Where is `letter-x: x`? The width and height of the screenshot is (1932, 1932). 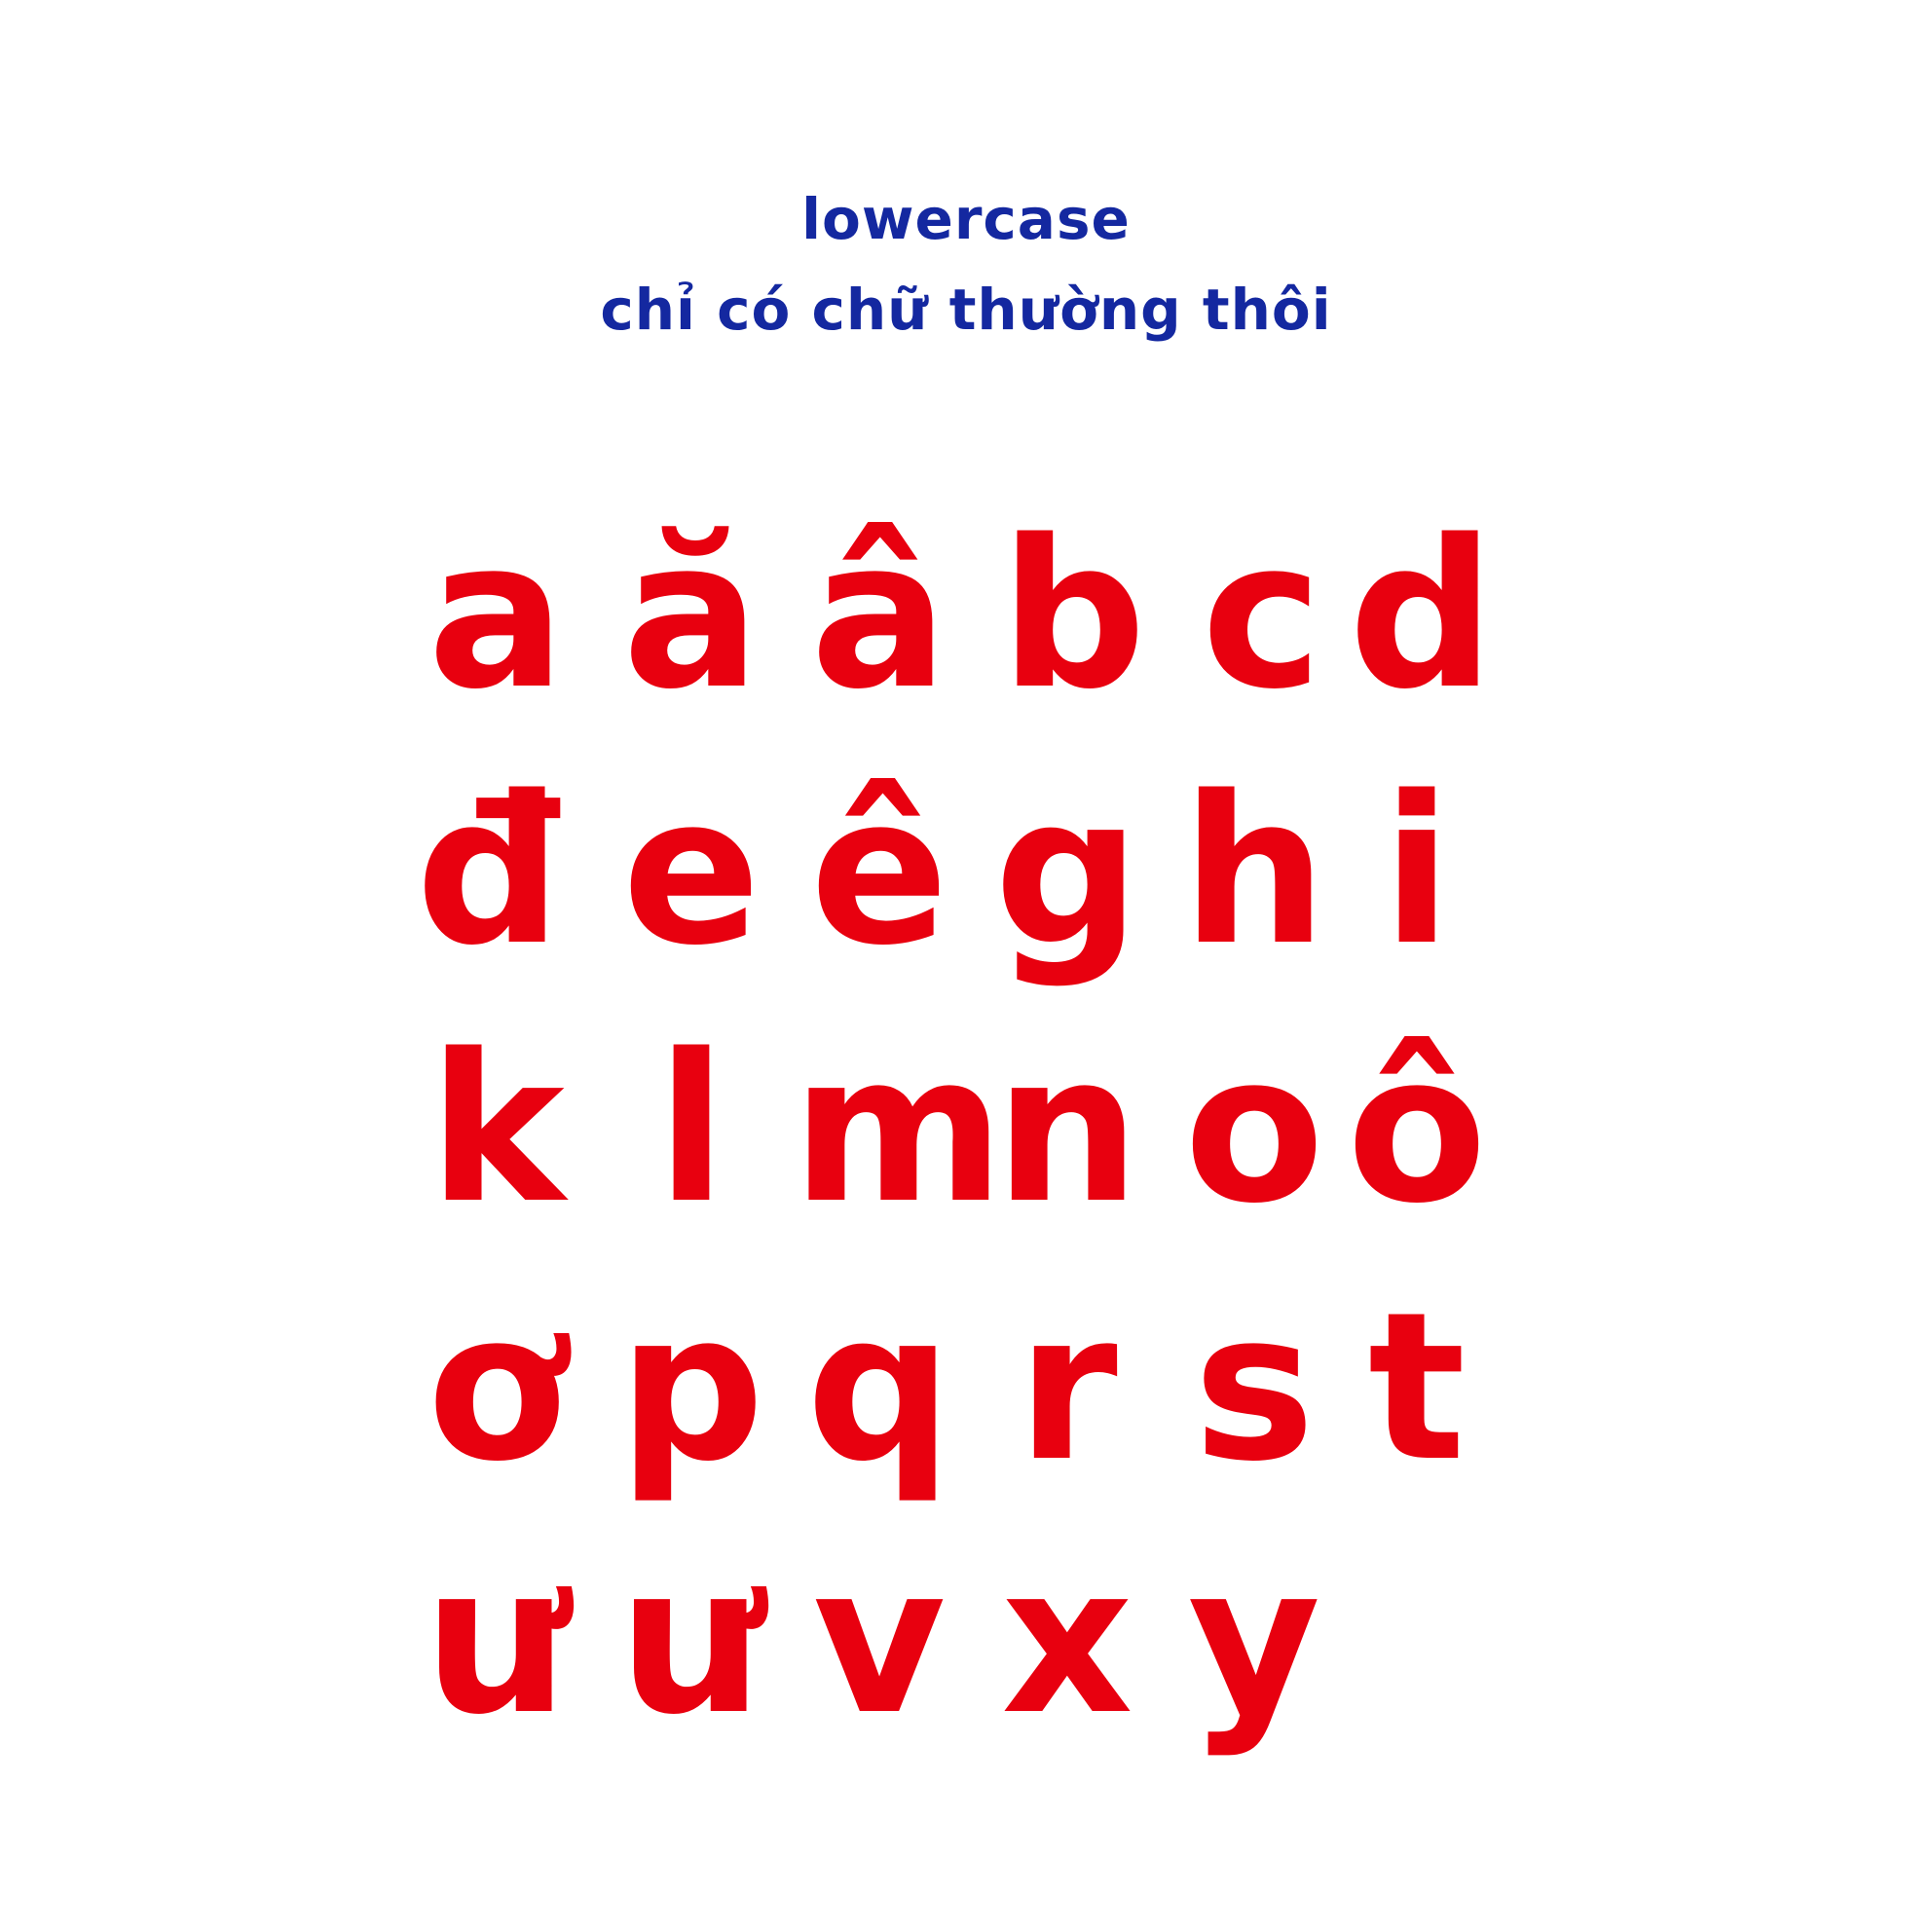 letter-x: x is located at coordinates (1067, 1640).